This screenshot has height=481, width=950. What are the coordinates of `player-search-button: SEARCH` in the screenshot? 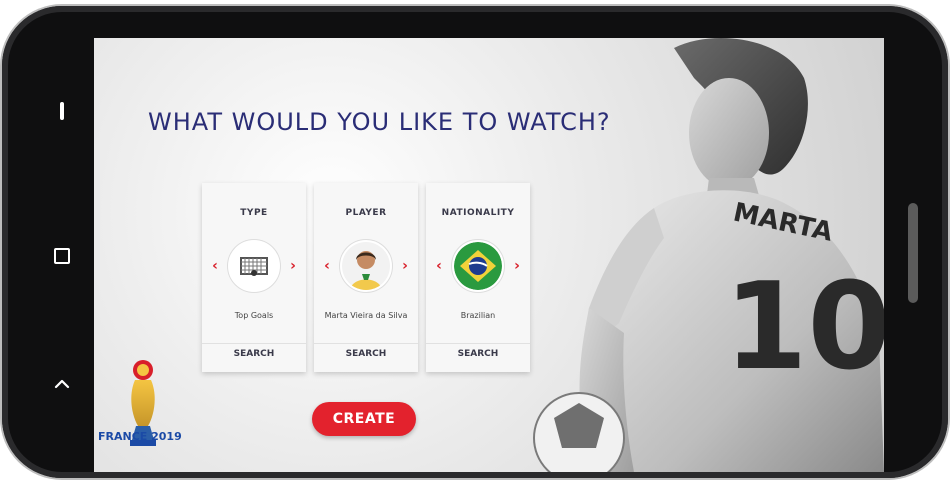 It's located at (366, 354).